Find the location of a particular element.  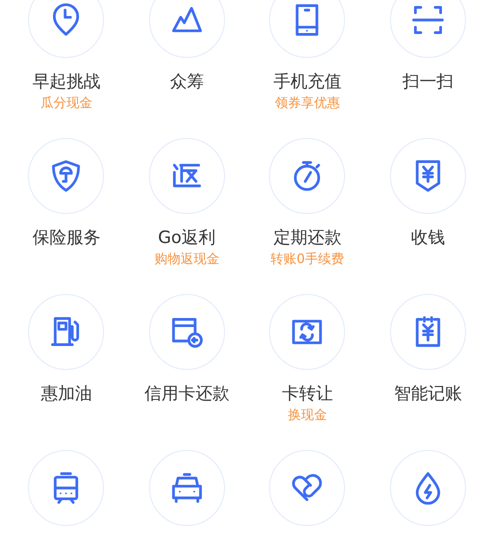

promo-text: 换现金 is located at coordinates (307, 416).